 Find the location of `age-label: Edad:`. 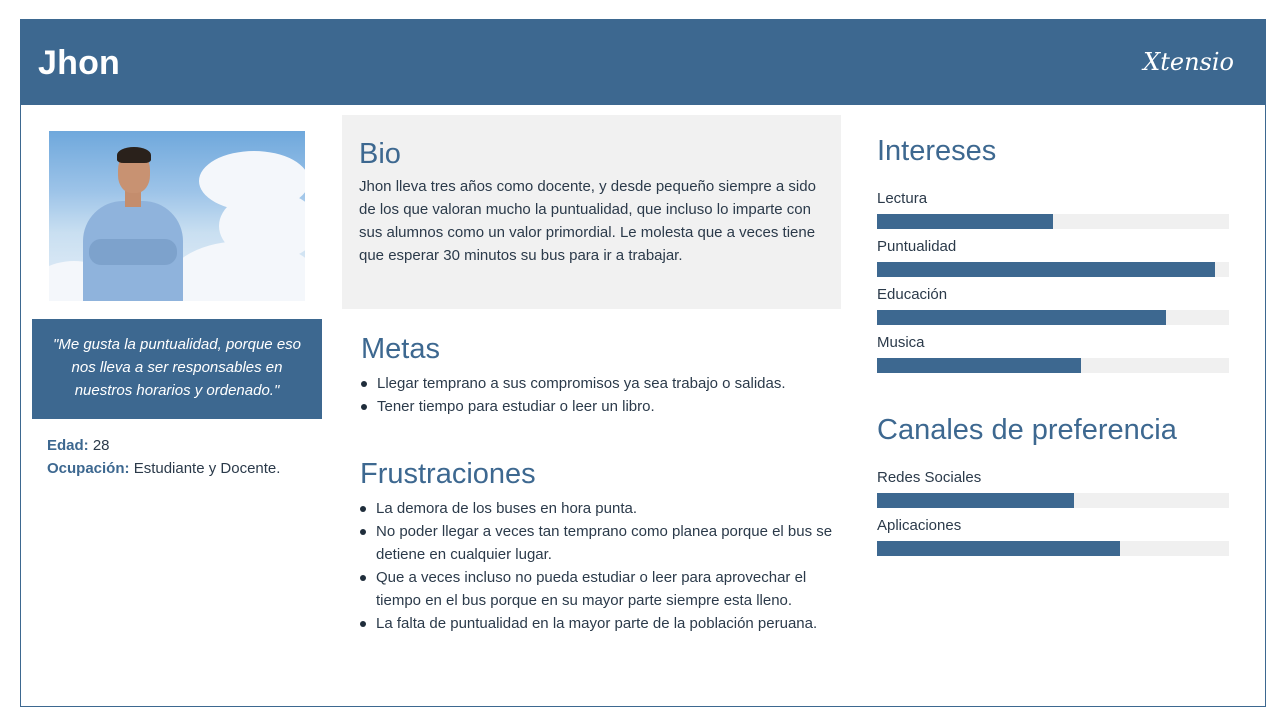

age-label: Edad: is located at coordinates (68, 445).